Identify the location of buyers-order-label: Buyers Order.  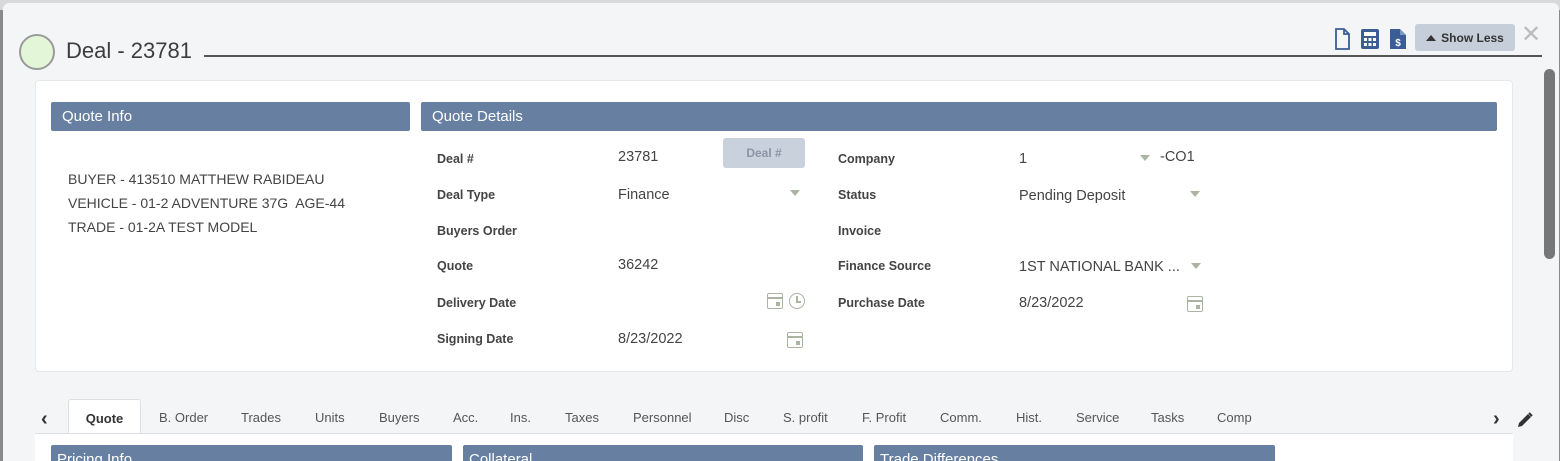
(477, 231).